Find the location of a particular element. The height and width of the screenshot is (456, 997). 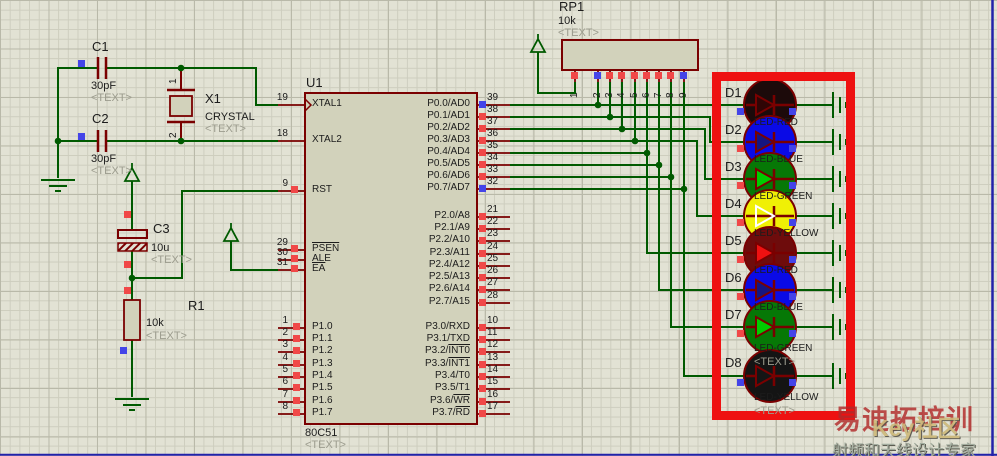

d8-ref: D8 is located at coordinates (733, 362).